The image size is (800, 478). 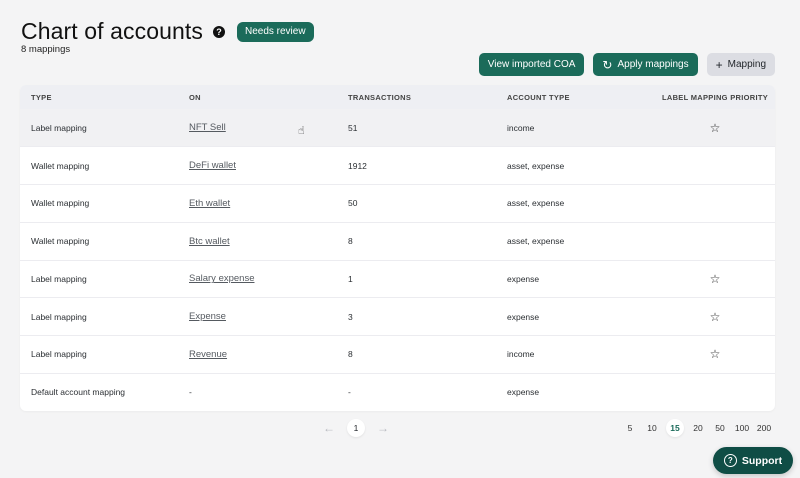 What do you see at coordinates (221, 278) in the screenshot?
I see `on-link: Salary expense` at bounding box center [221, 278].